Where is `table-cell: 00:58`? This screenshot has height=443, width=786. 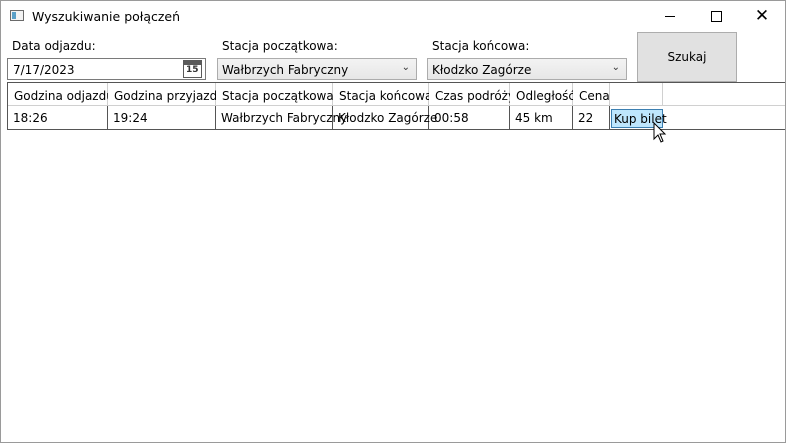
table-cell: 00:58 is located at coordinates (469, 118).